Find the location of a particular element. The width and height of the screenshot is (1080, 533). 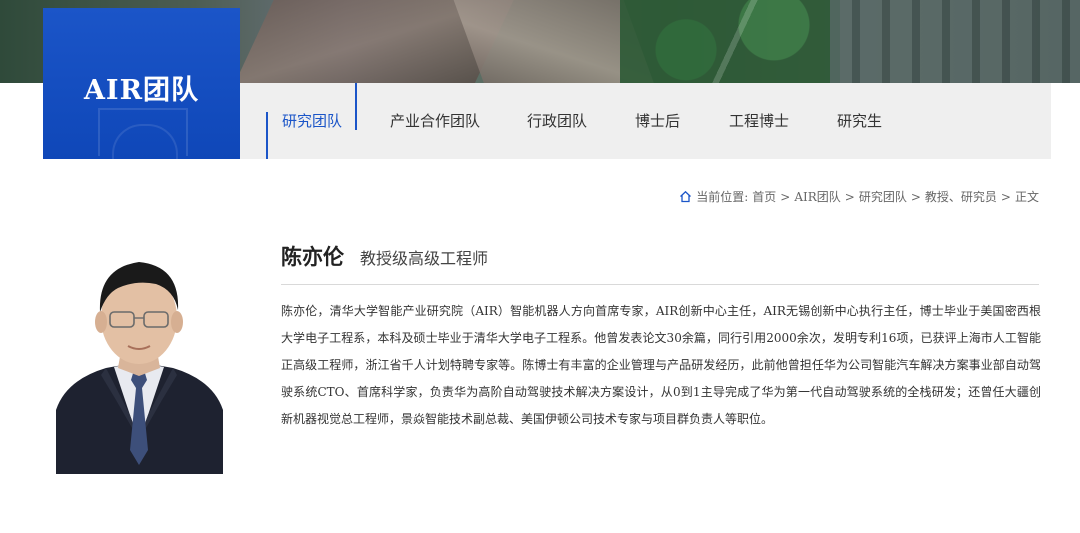

tab-graduate: 研究生 is located at coordinates (859, 121).